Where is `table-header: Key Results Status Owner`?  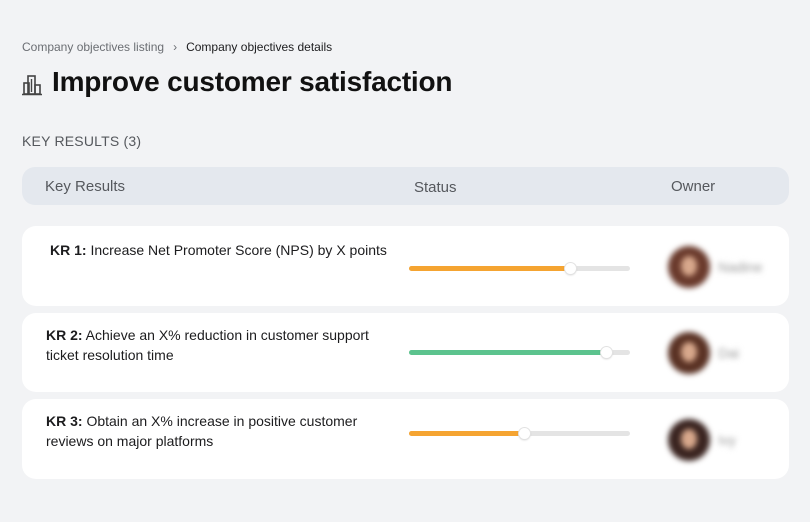 table-header: Key Results Status Owner is located at coordinates (405, 186).